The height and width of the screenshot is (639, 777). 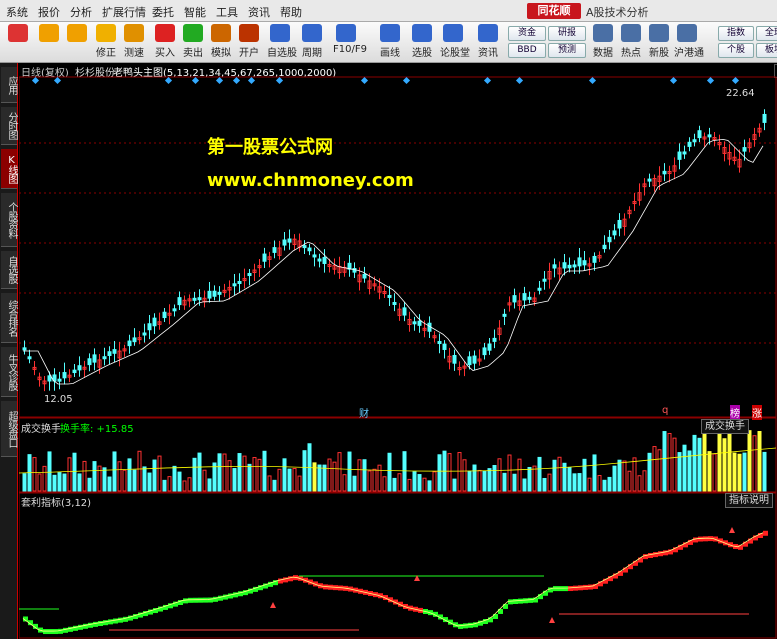 What do you see at coordinates (81, 12) in the screenshot?
I see `menu-analysis: 分析` at bounding box center [81, 12].